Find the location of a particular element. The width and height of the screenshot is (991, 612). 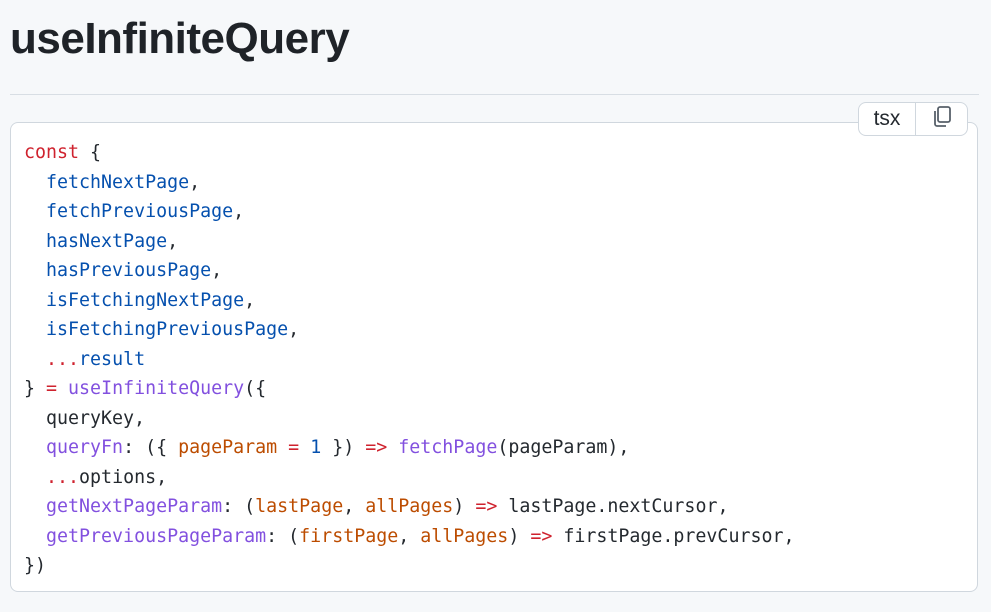

code-token: pageParam is located at coordinates (228, 447).